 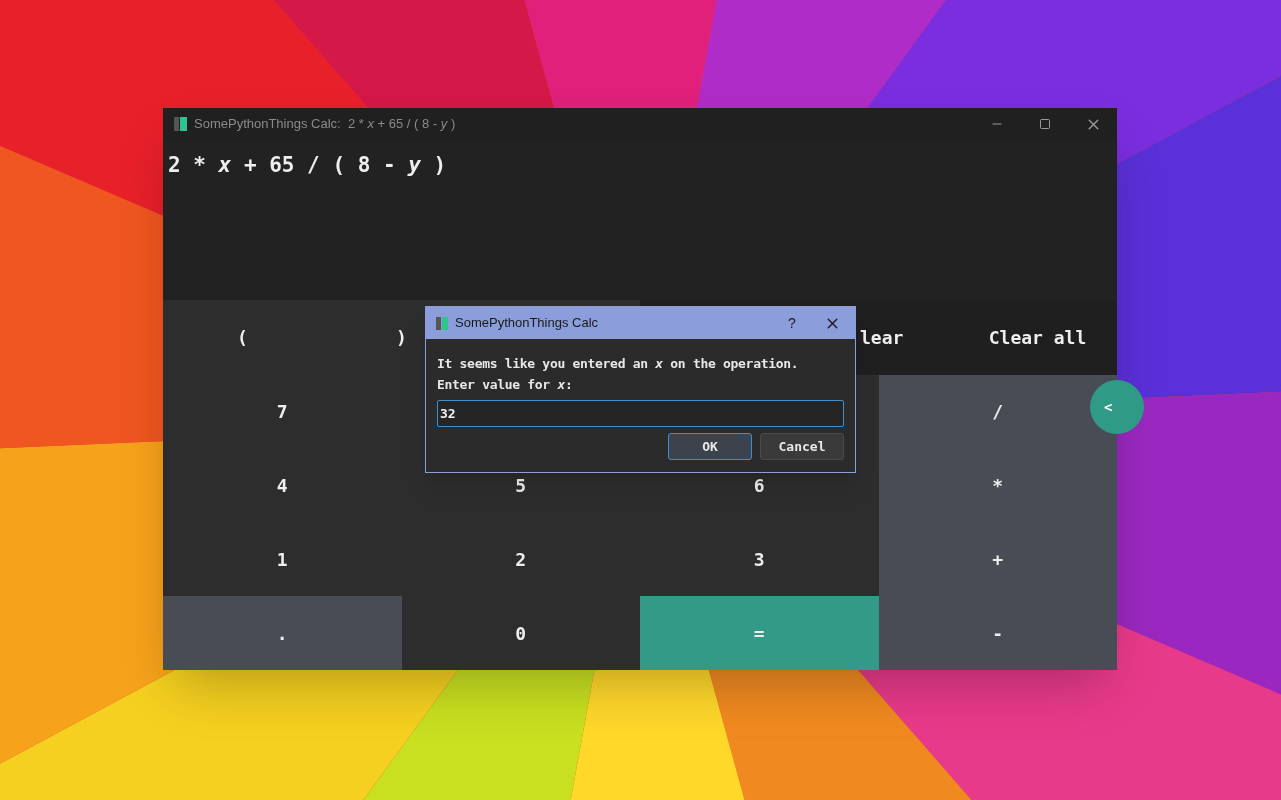 What do you see at coordinates (282, 633) in the screenshot?
I see `operator-key: .` at bounding box center [282, 633].